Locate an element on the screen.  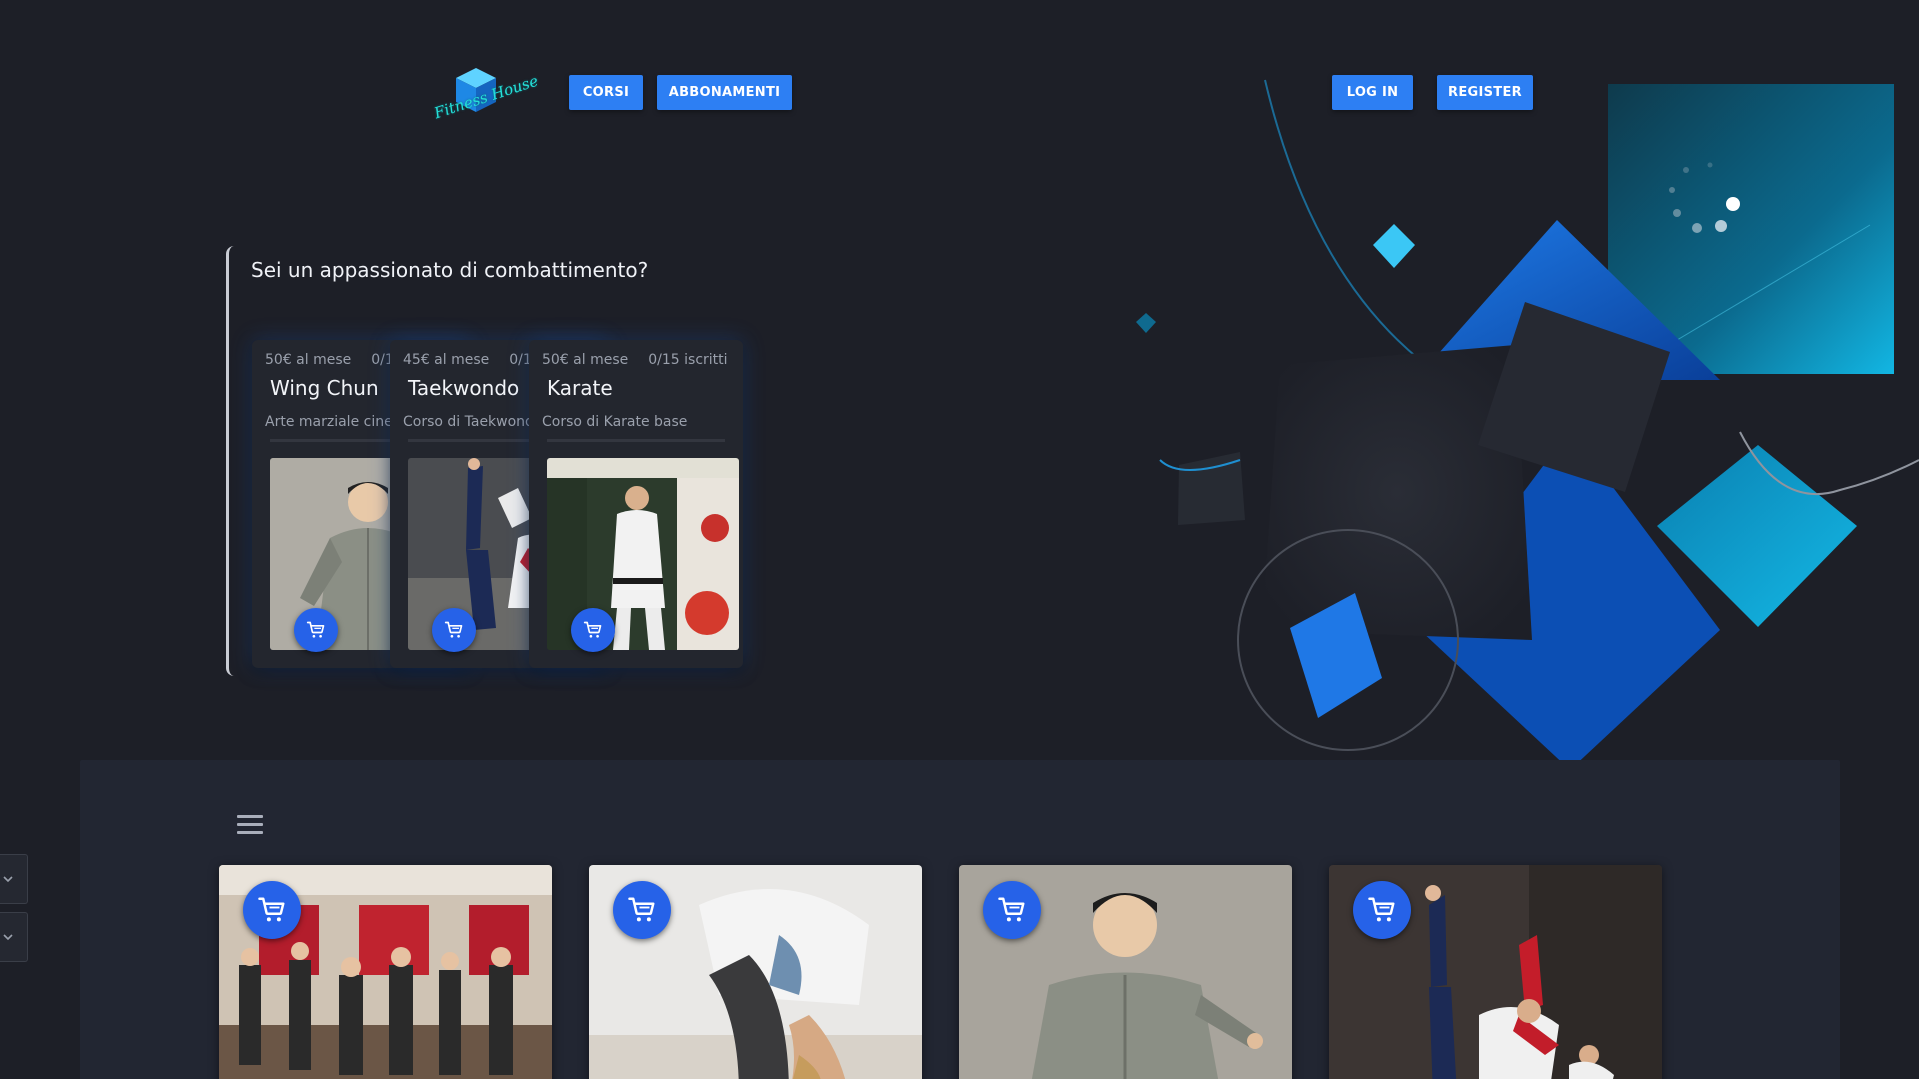
card-meta: 50€ al mese 0/15 iscritti is located at coordinates (635, 360).